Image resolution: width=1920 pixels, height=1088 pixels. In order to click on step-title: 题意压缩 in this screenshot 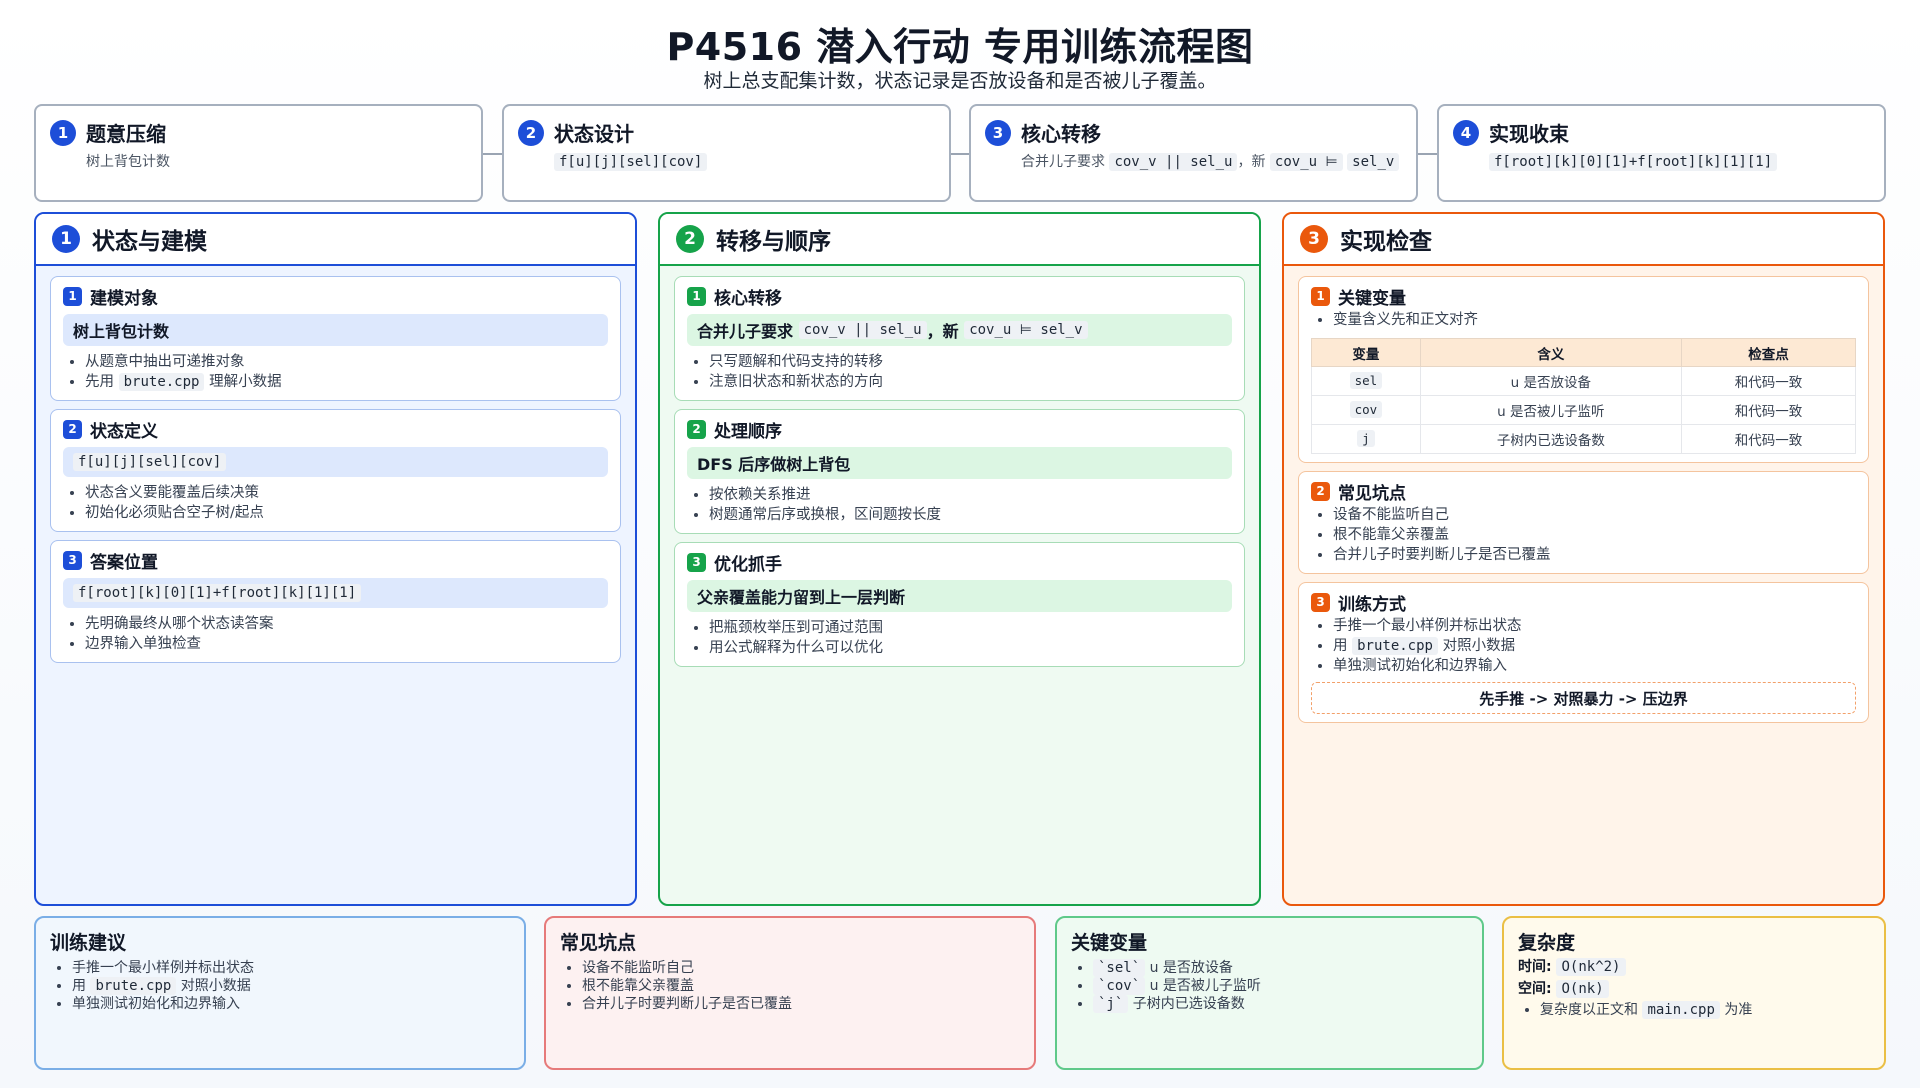, I will do `click(126, 134)`.